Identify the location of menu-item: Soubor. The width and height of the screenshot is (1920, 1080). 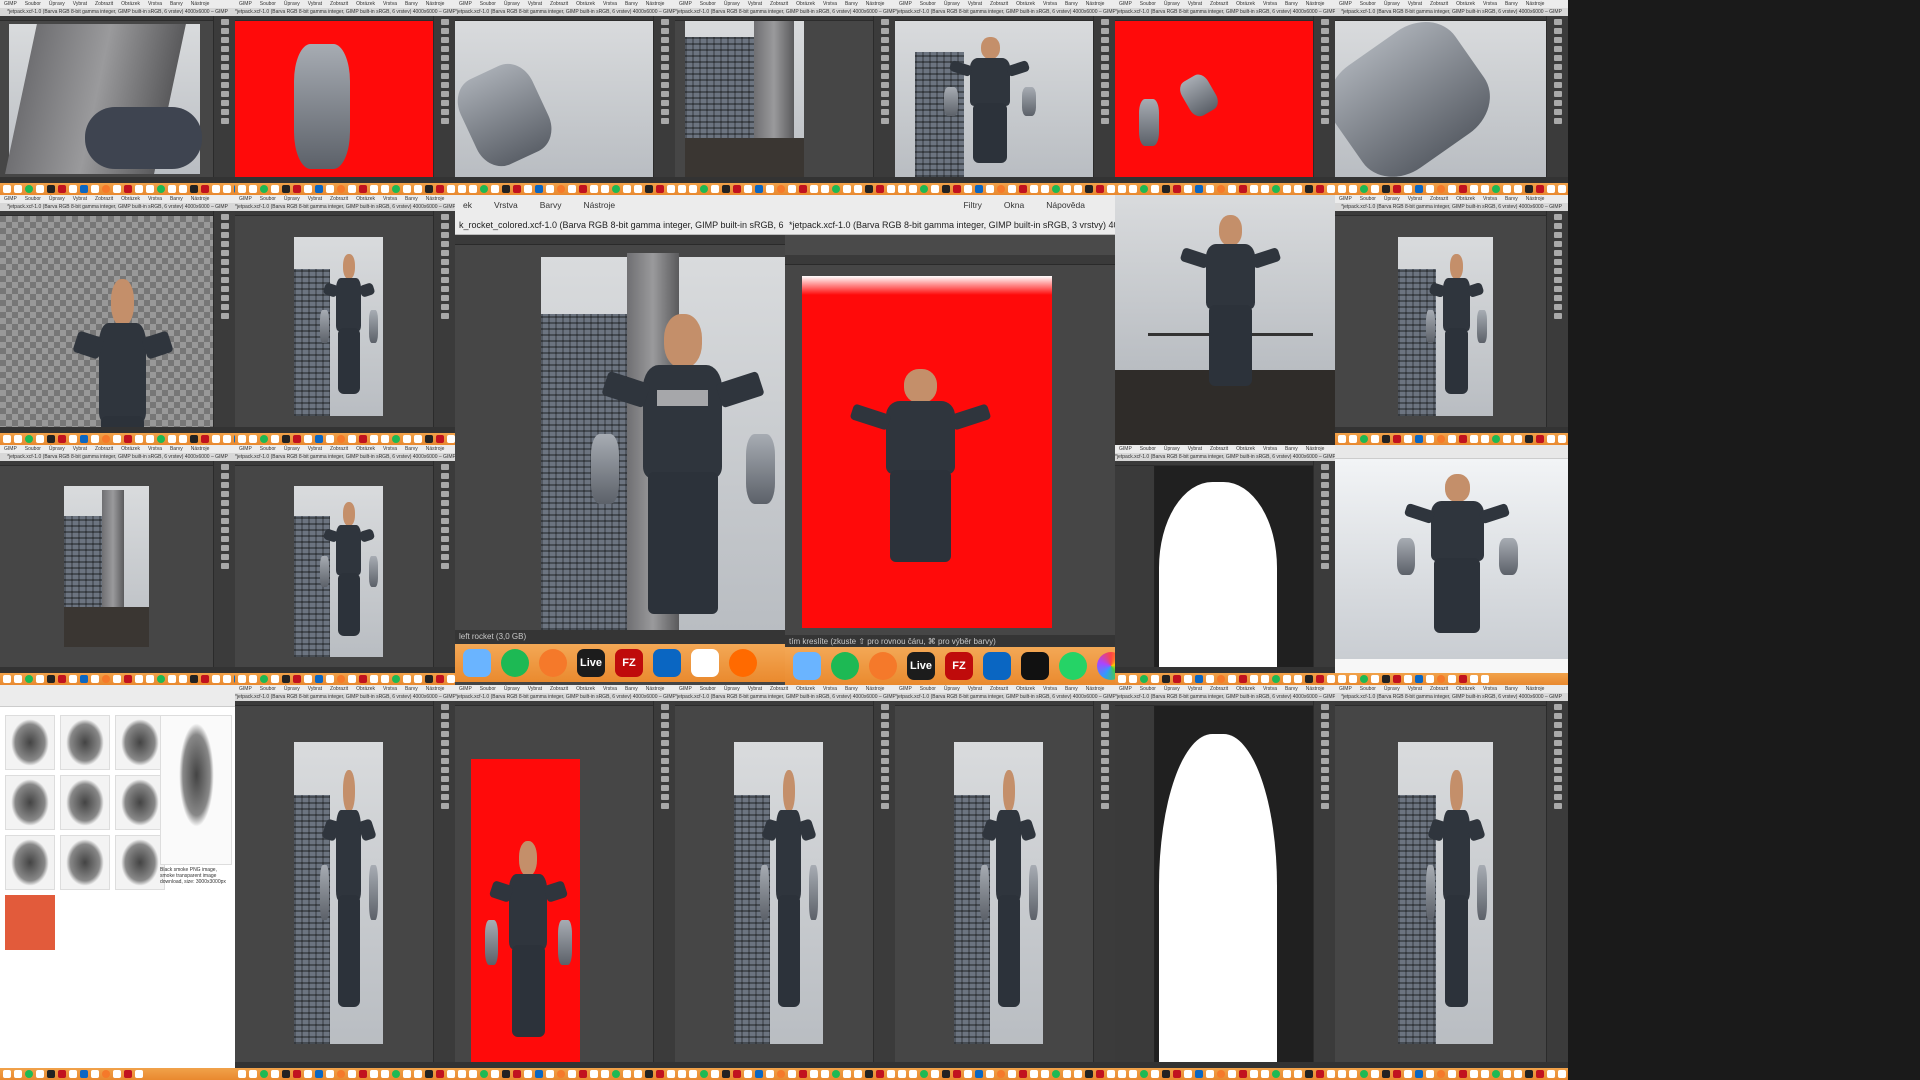
(708, 689).